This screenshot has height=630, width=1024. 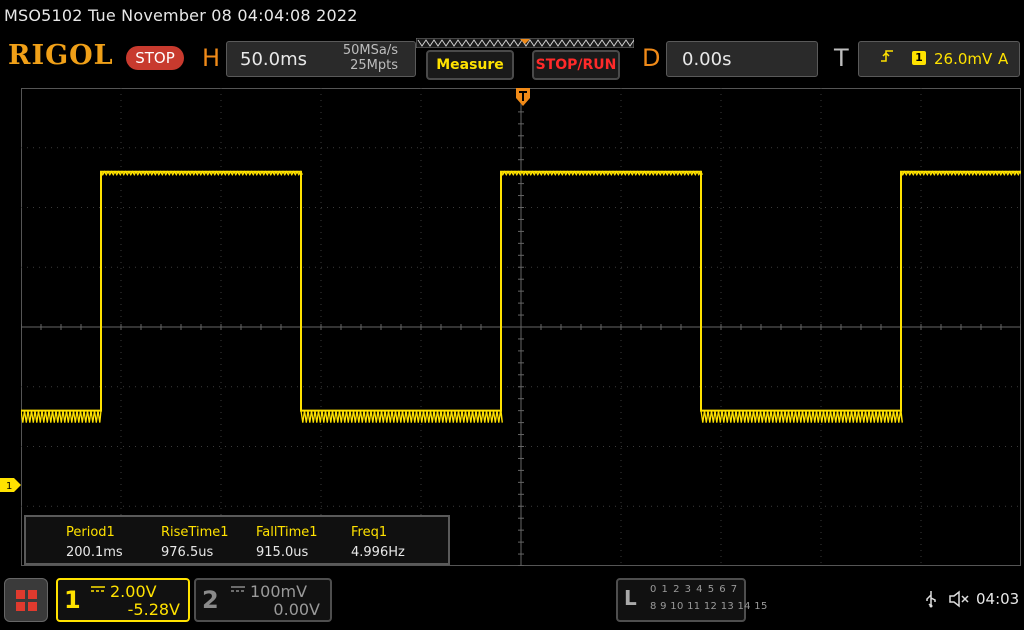 What do you see at coordinates (523, 99) in the screenshot?
I see `trigger-position-marker` at bounding box center [523, 99].